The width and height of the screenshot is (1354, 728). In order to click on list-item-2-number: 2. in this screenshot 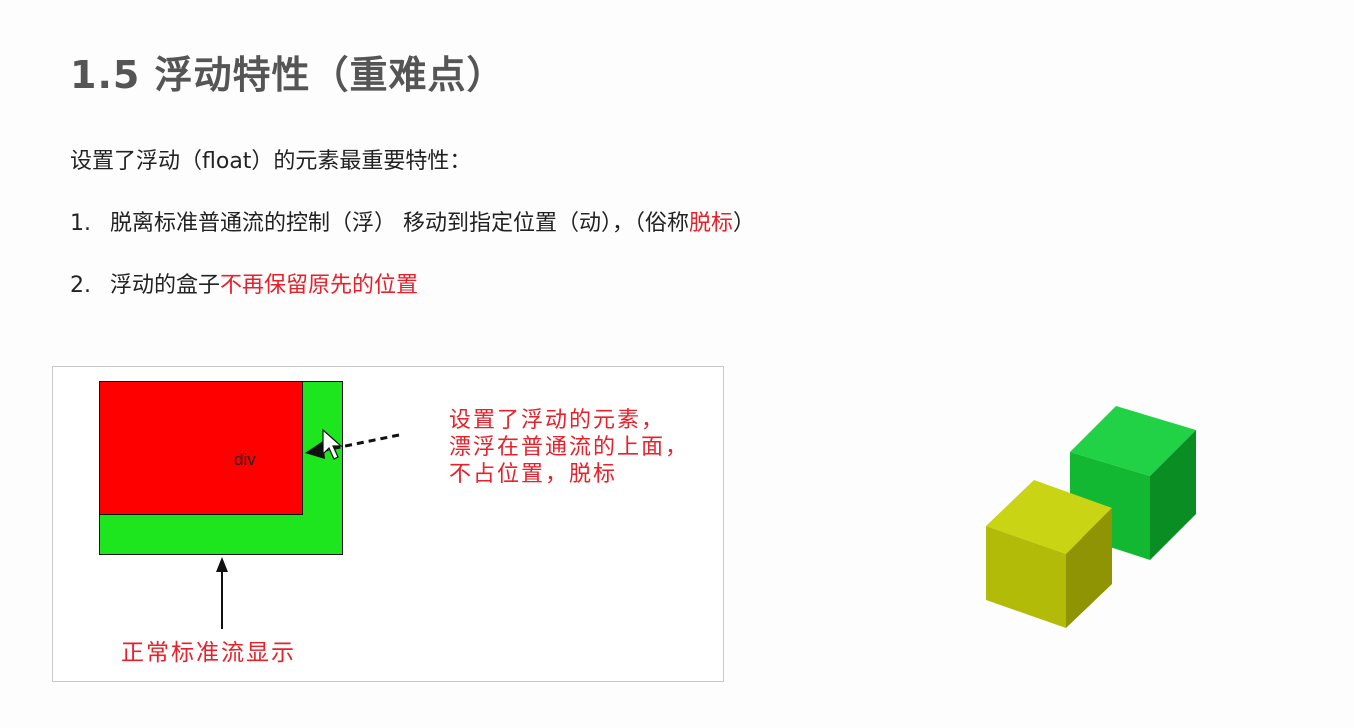, I will do `click(80, 285)`.